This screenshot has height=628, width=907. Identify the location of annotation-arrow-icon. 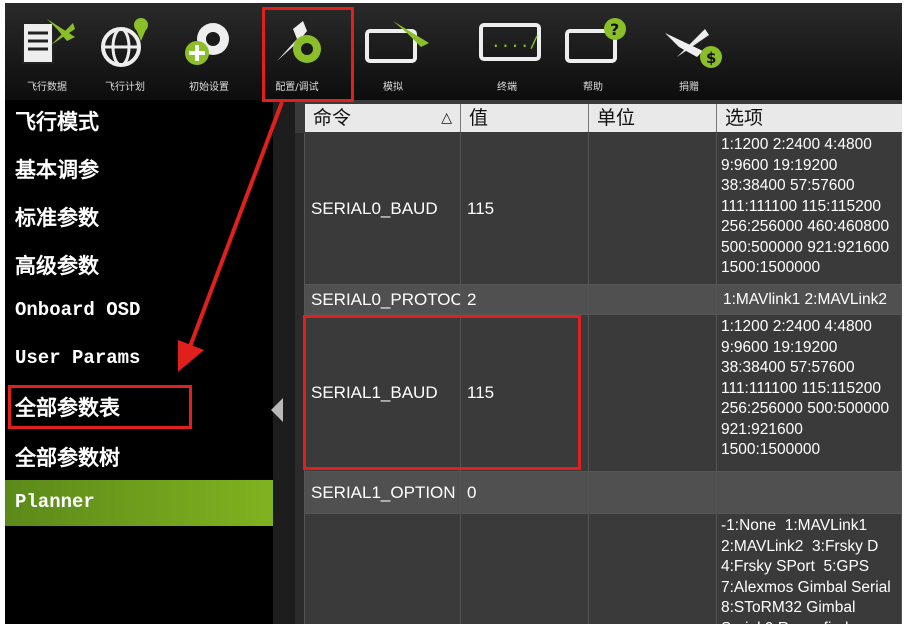
(231, 236).